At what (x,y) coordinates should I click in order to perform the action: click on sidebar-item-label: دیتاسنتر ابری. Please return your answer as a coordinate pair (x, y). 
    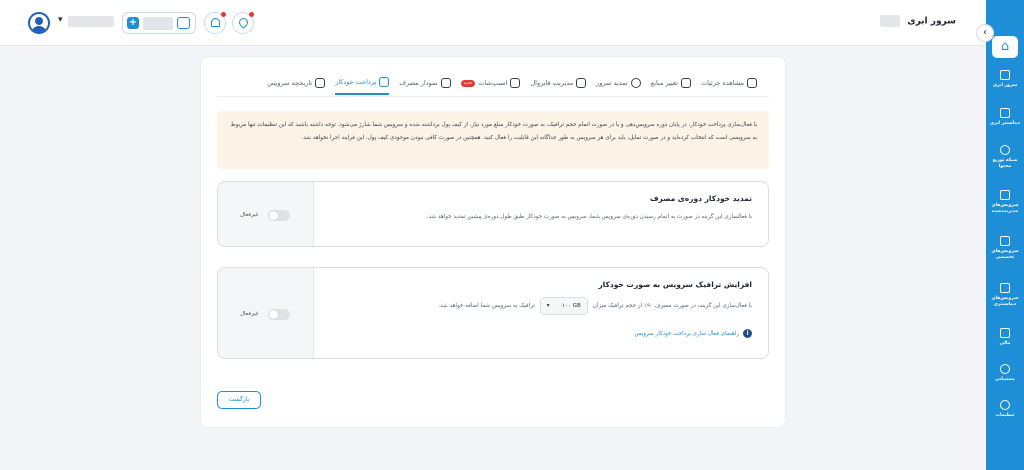
    Looking at the image, I should click on (1005, 123).